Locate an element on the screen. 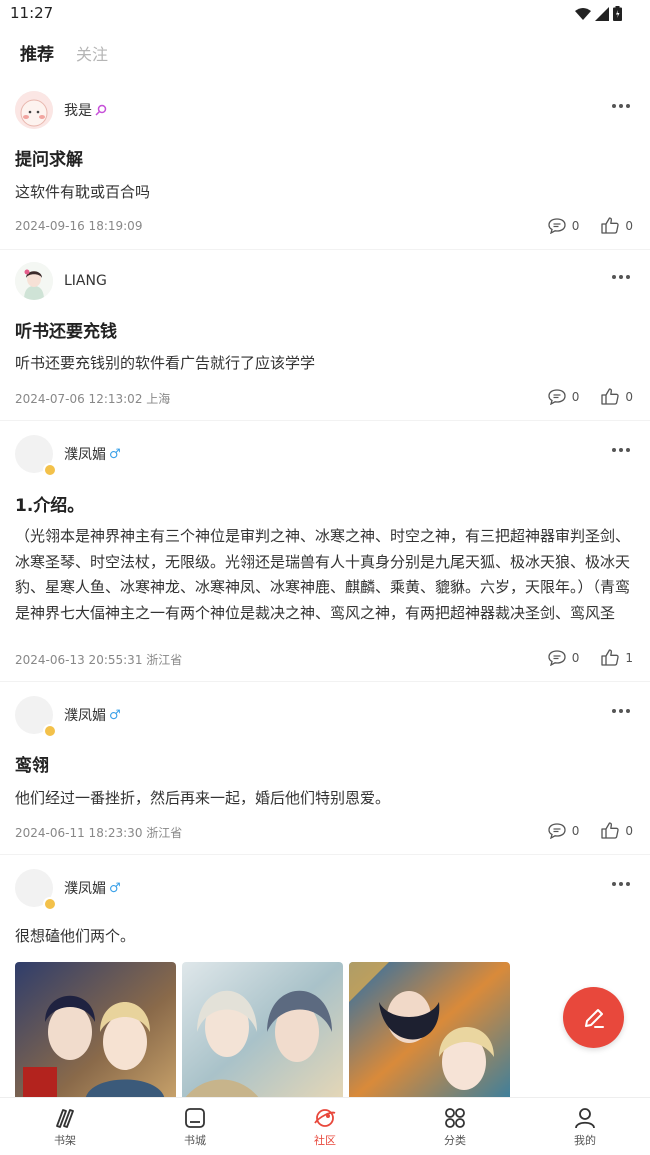 The image size is (650, 1155). post-body: 听书还要充钱别的软件看广告就行了应该学学 is located at coordinates (165, 363).